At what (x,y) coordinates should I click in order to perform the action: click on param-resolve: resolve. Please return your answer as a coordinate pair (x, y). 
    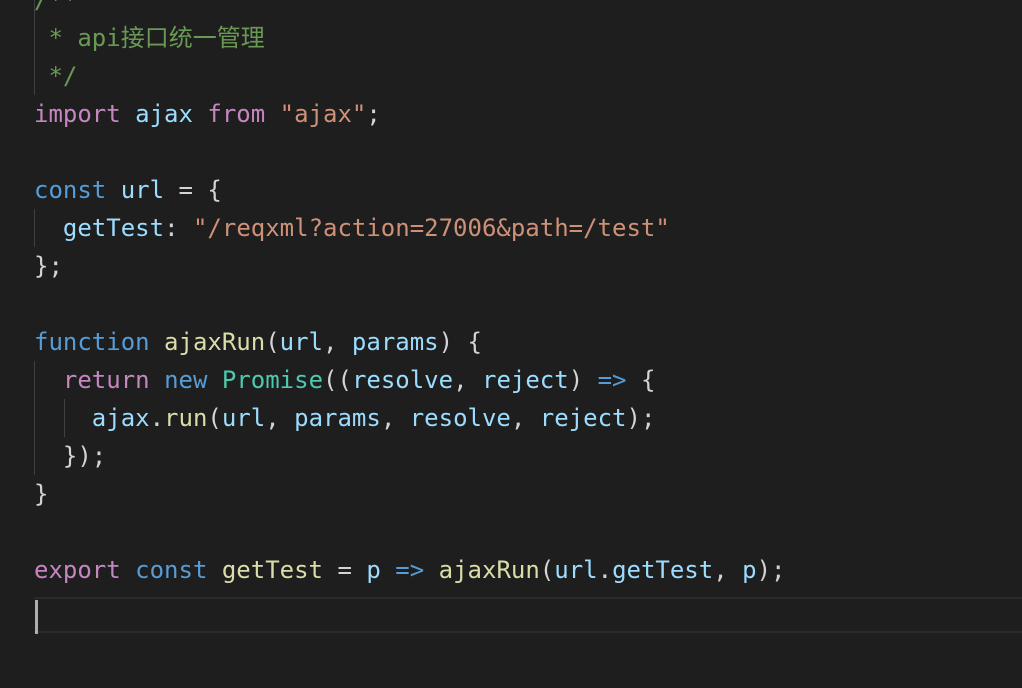
    Looking at the image, I should click on (402, 380).